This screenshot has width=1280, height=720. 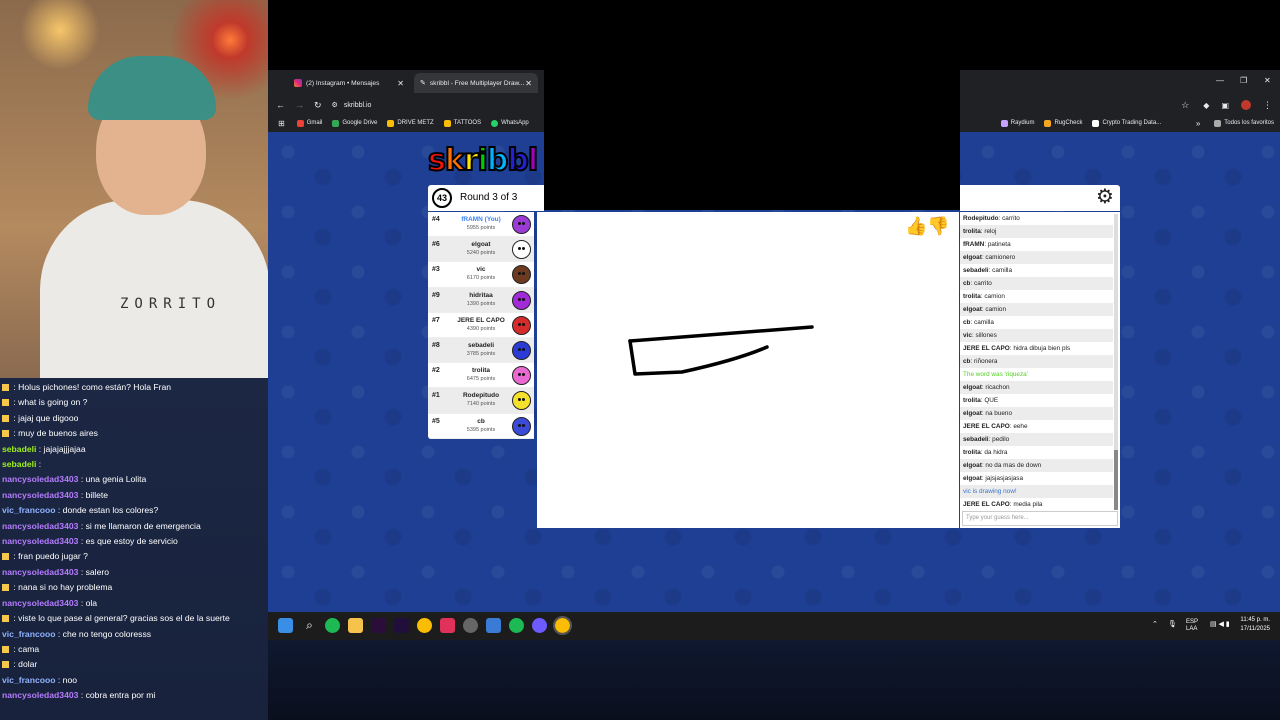 What do you see at coordinates (1063, 123) in the screenshot?
I see `bookmark-rugcheck: RugCheck` at bounding box center [1063, 123].